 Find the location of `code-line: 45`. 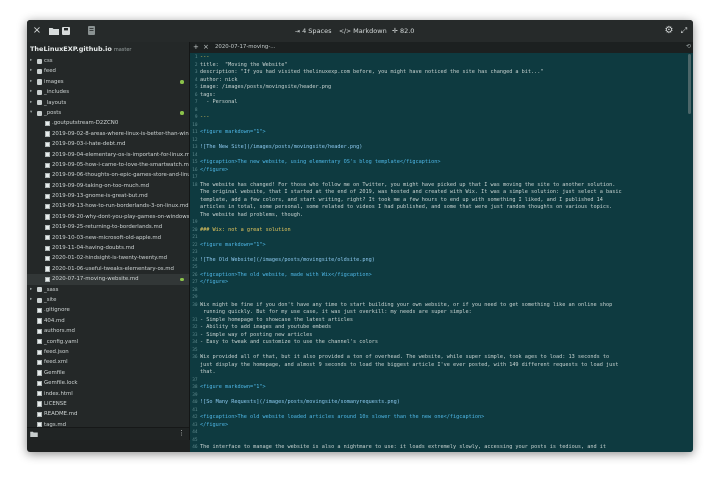

code-line: 45 is located at coordinates (435, 441).